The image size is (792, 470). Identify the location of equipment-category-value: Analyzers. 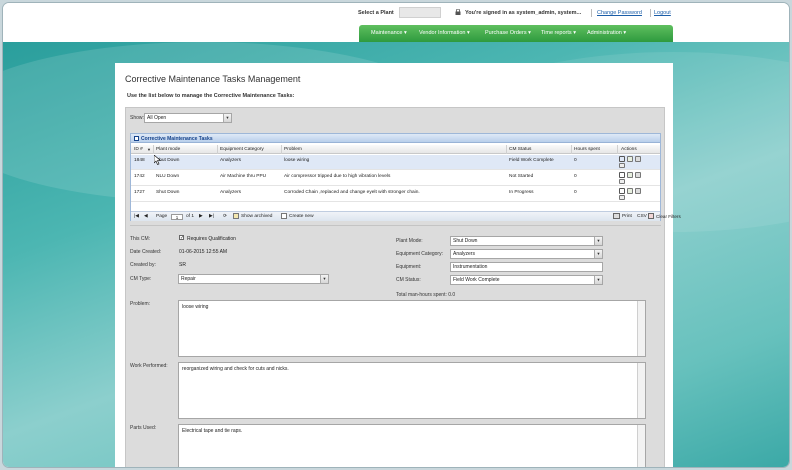
(464, 254).